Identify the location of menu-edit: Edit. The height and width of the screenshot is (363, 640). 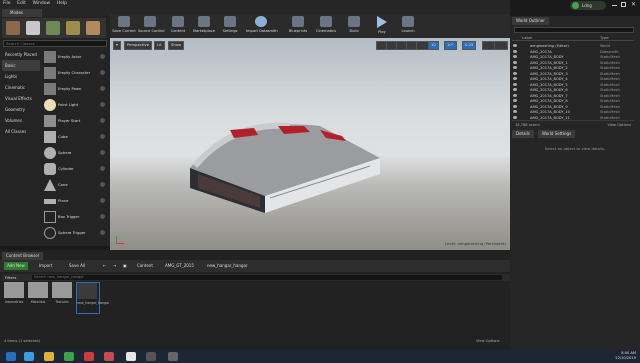
(21, 3).